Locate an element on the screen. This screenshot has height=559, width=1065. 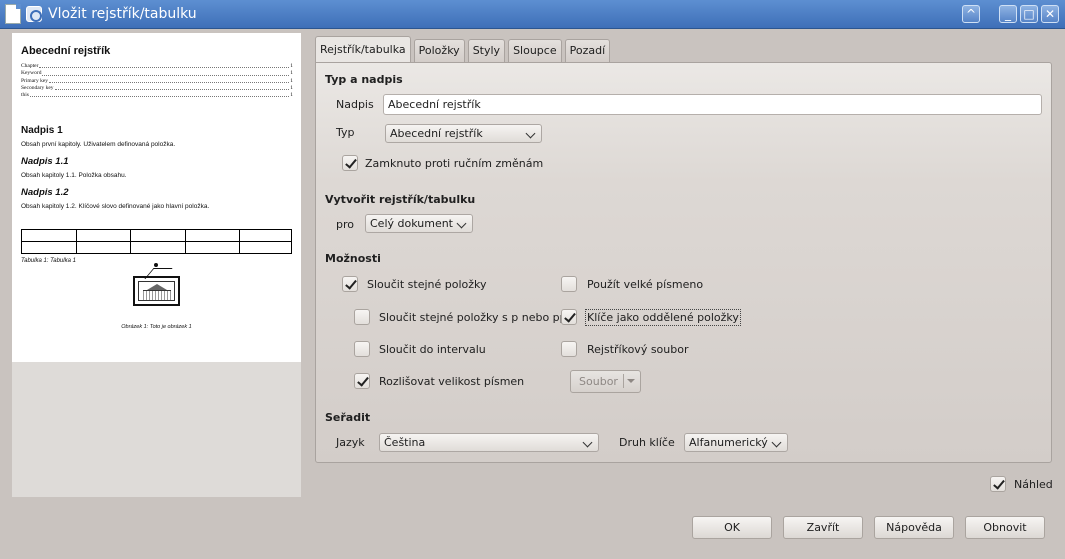
preview-index-heading: Abecední rejstřík is located at coordinates (66, 51).